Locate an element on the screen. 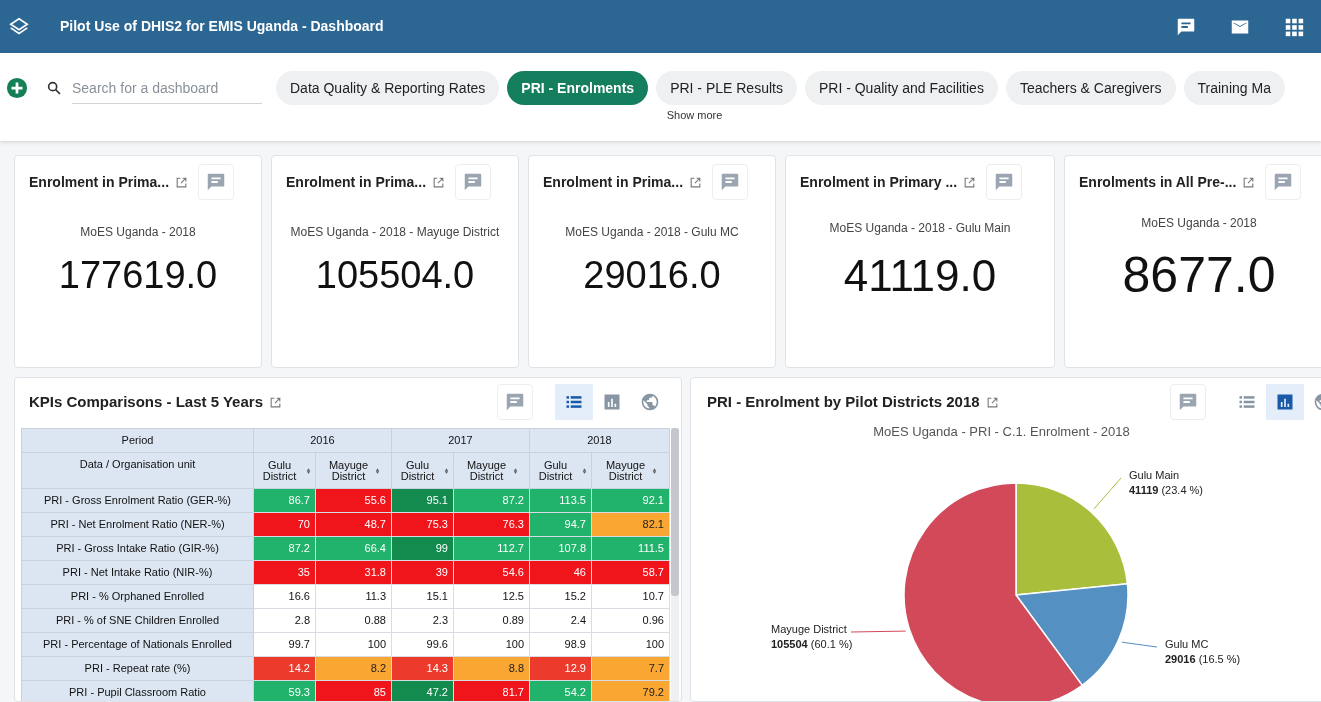  table-cell: 0.89 is located at coordinates (491, 620).